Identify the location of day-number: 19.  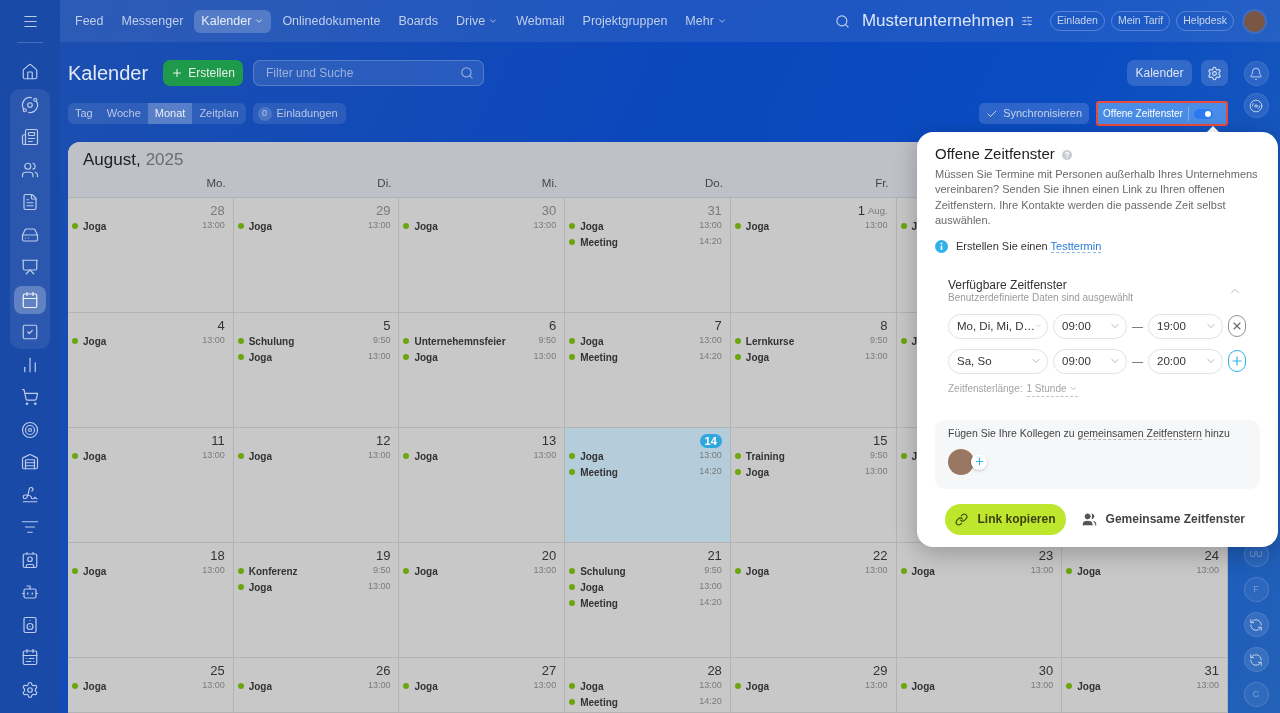
(383, 556).